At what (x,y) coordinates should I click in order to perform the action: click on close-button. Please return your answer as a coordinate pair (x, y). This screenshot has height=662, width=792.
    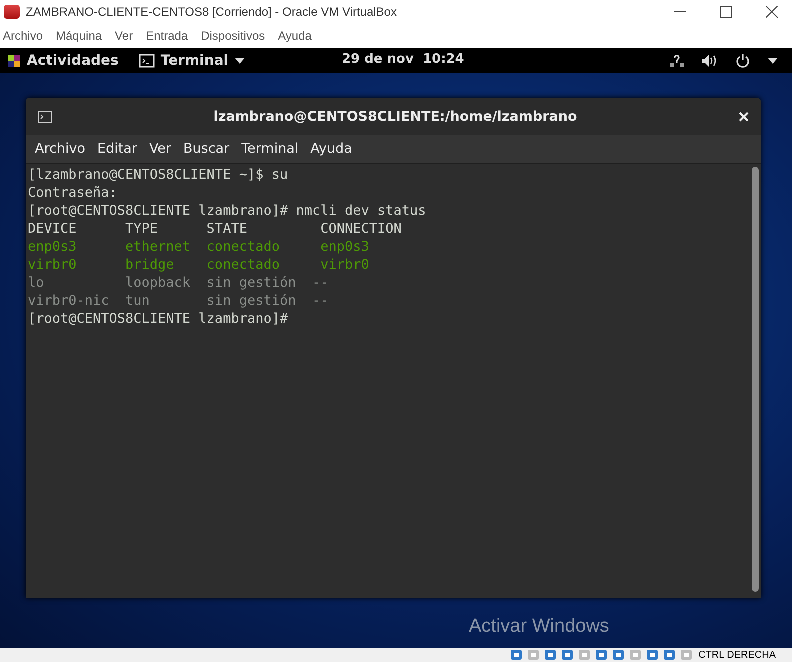
    Looking at the image, I should click on (772, 12).